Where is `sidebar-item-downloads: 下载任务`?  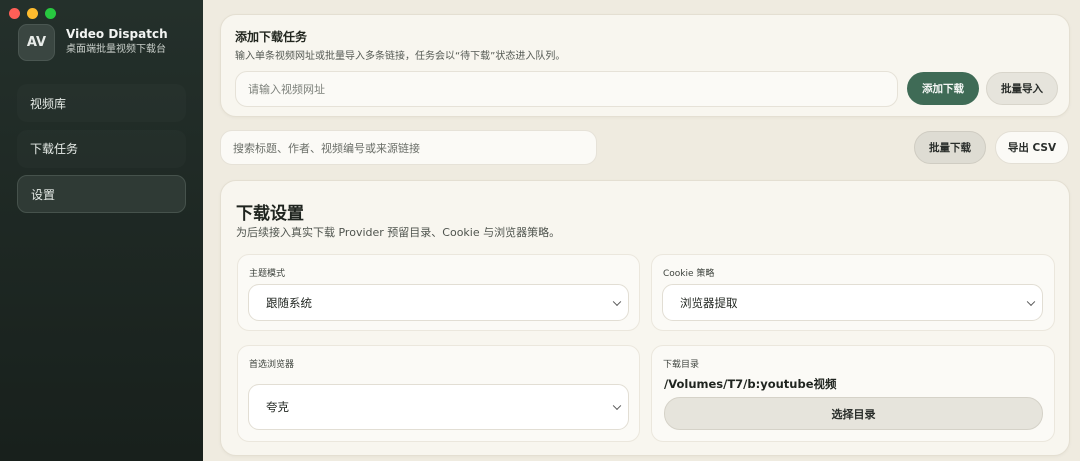
sidebar-item-downloads: 下载任务 is located at coordinates (101, 149).